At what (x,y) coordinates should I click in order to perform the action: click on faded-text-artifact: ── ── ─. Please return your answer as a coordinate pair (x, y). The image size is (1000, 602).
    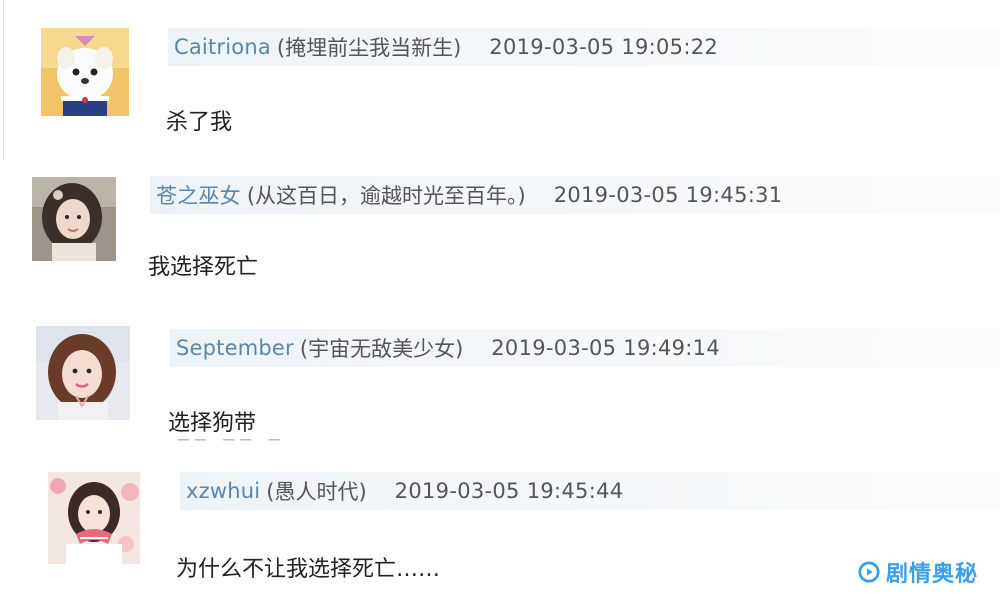
    Looking at the image, I should click on (232, 440).